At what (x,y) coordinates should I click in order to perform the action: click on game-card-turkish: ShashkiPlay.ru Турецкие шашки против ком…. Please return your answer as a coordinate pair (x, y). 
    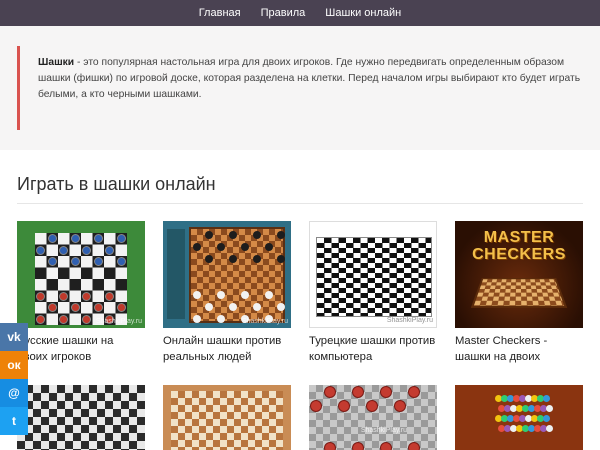
    Looking at the image, I should click on (373, 293).